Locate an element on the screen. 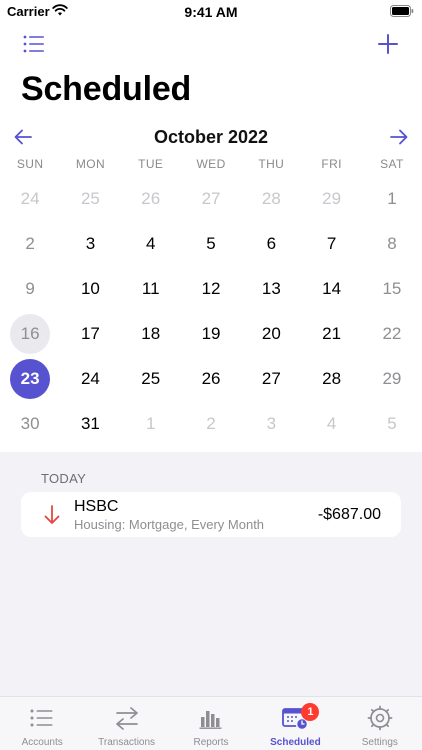  calendar-day-cell: 13 is located at coordinates (271, 288).